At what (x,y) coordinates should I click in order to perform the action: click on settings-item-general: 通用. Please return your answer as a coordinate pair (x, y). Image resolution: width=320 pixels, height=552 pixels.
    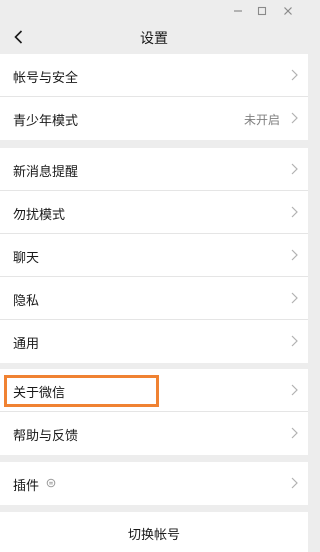
    Looking at the image, I should click on (154, 341).